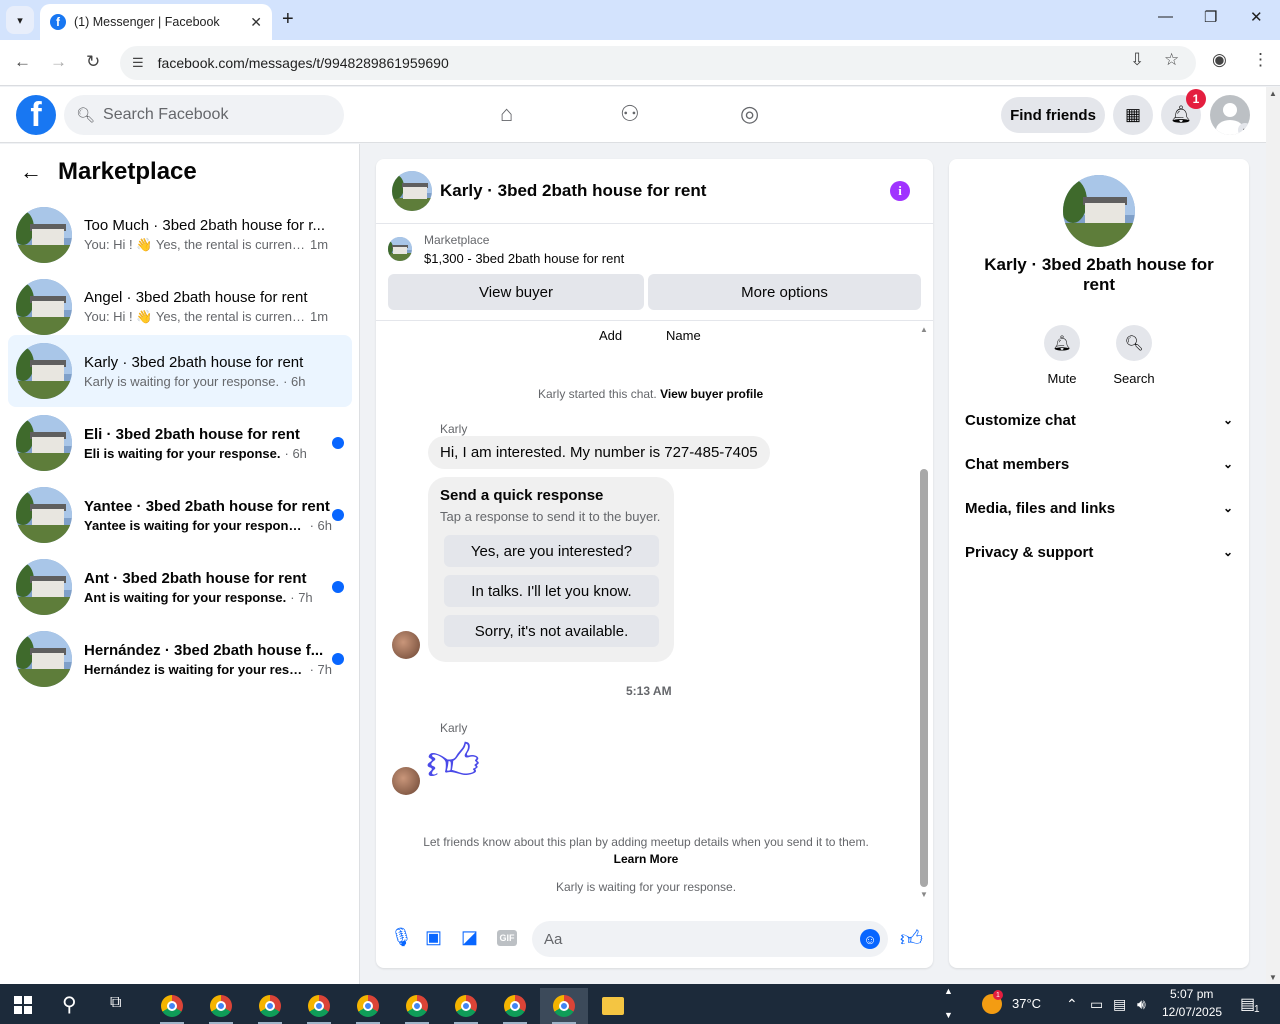  I want to click on quick-response-subtitle: Tap a response to send it to the buyer., so click(550, 516).